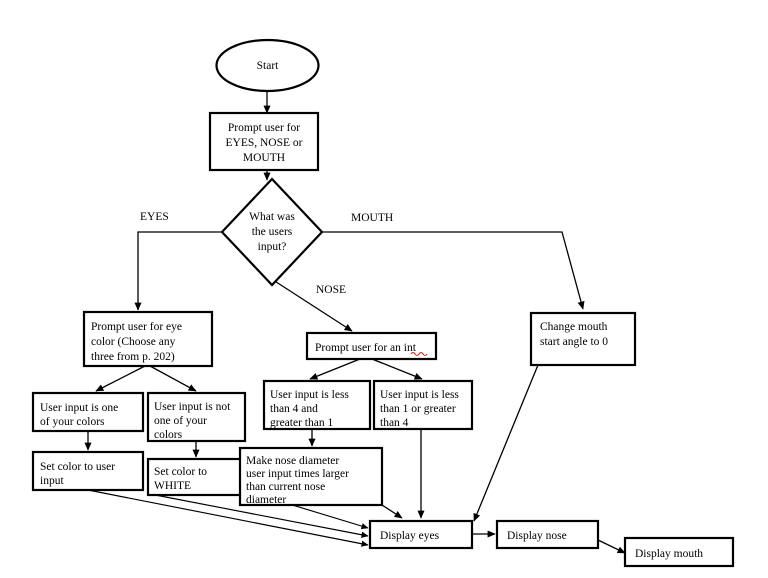  I want to click on edge-label-eyes: EYES, so click(154, 217).